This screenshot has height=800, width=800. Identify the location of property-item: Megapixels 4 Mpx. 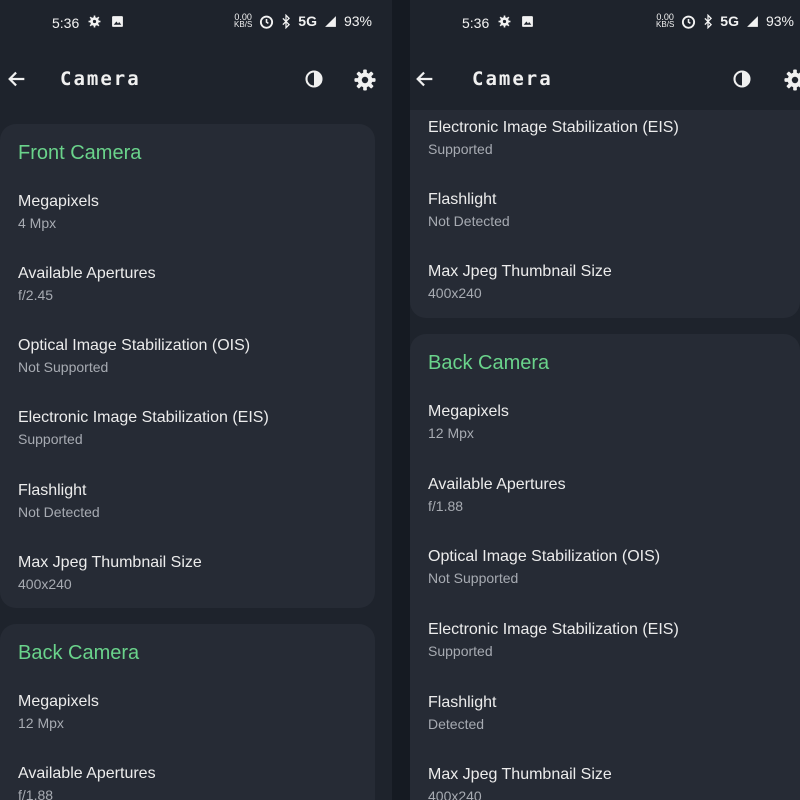
(58, 212).